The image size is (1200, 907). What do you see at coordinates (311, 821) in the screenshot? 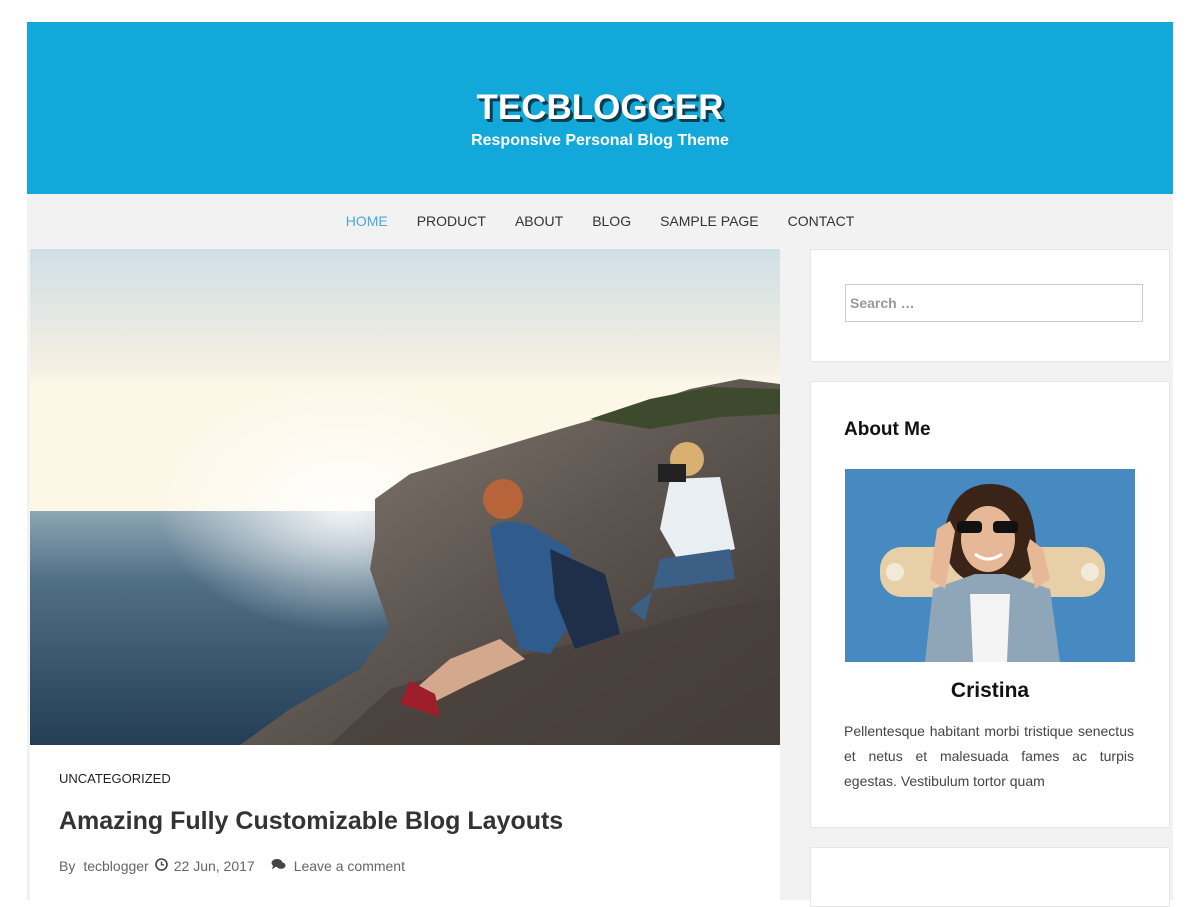
I see `post-title: Amazing Fully Customizable Blog Layouts` at bounding box center [311, 821].